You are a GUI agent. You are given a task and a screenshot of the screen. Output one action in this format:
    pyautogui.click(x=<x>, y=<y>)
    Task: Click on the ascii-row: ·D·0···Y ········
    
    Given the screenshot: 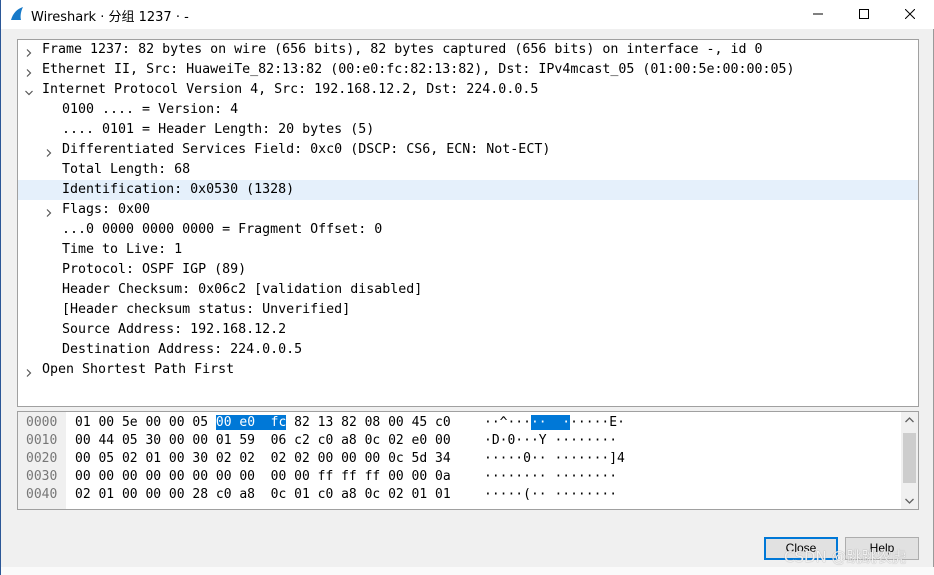 What is the action you would take?
    pyautogui.click(x=550, y=441)
    